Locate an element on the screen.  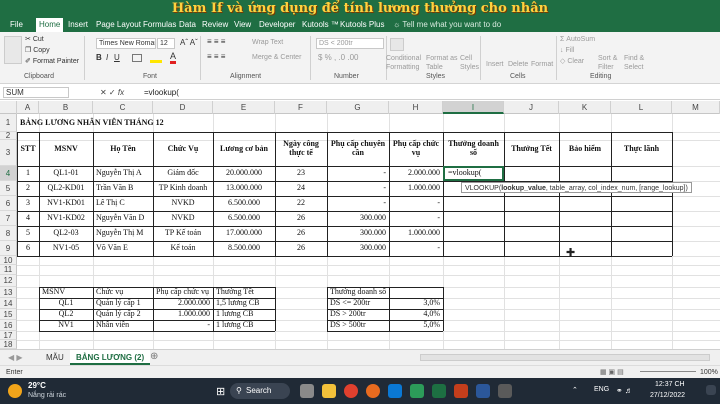
cell-styles-button: Cell Styles is located at coordinates (469, 63).